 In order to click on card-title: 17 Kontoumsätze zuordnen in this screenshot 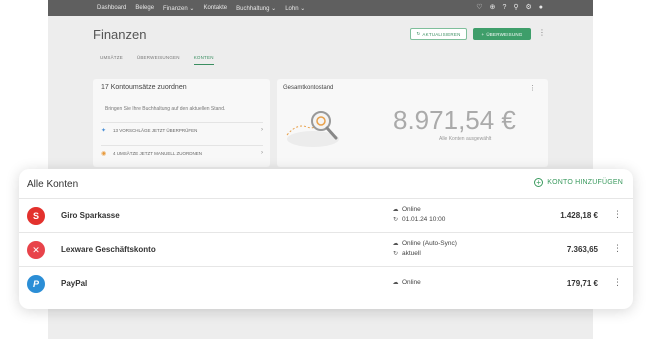, I will do `click(144, 87)`.